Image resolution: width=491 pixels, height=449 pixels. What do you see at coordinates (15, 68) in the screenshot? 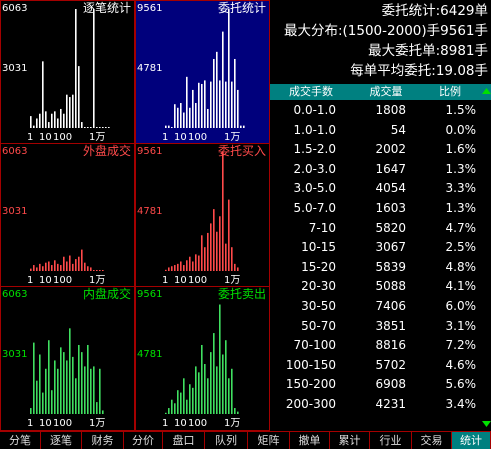
I see `y-axis-mid-label: 3031` at bounding box center [15, 68].